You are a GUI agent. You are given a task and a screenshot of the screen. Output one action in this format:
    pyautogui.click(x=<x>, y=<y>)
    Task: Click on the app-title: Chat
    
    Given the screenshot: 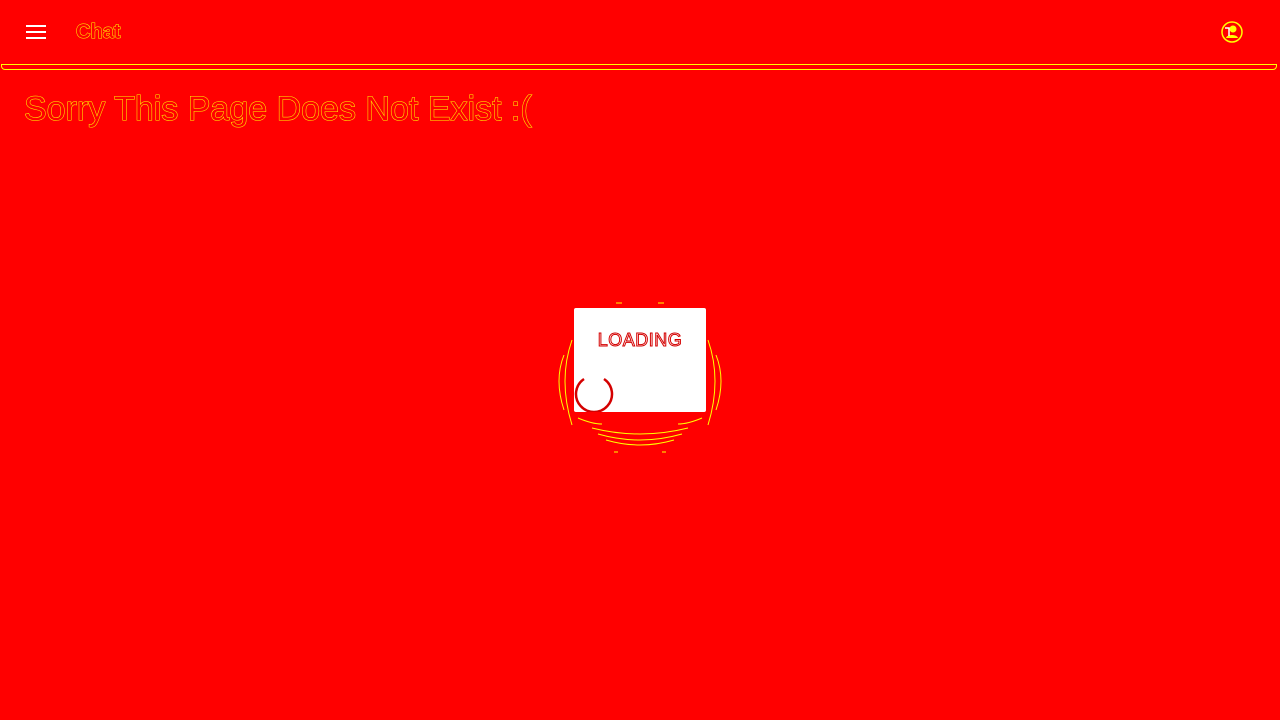 What is the action you would take?
    pyautogui.click(x=98, y=32)
    